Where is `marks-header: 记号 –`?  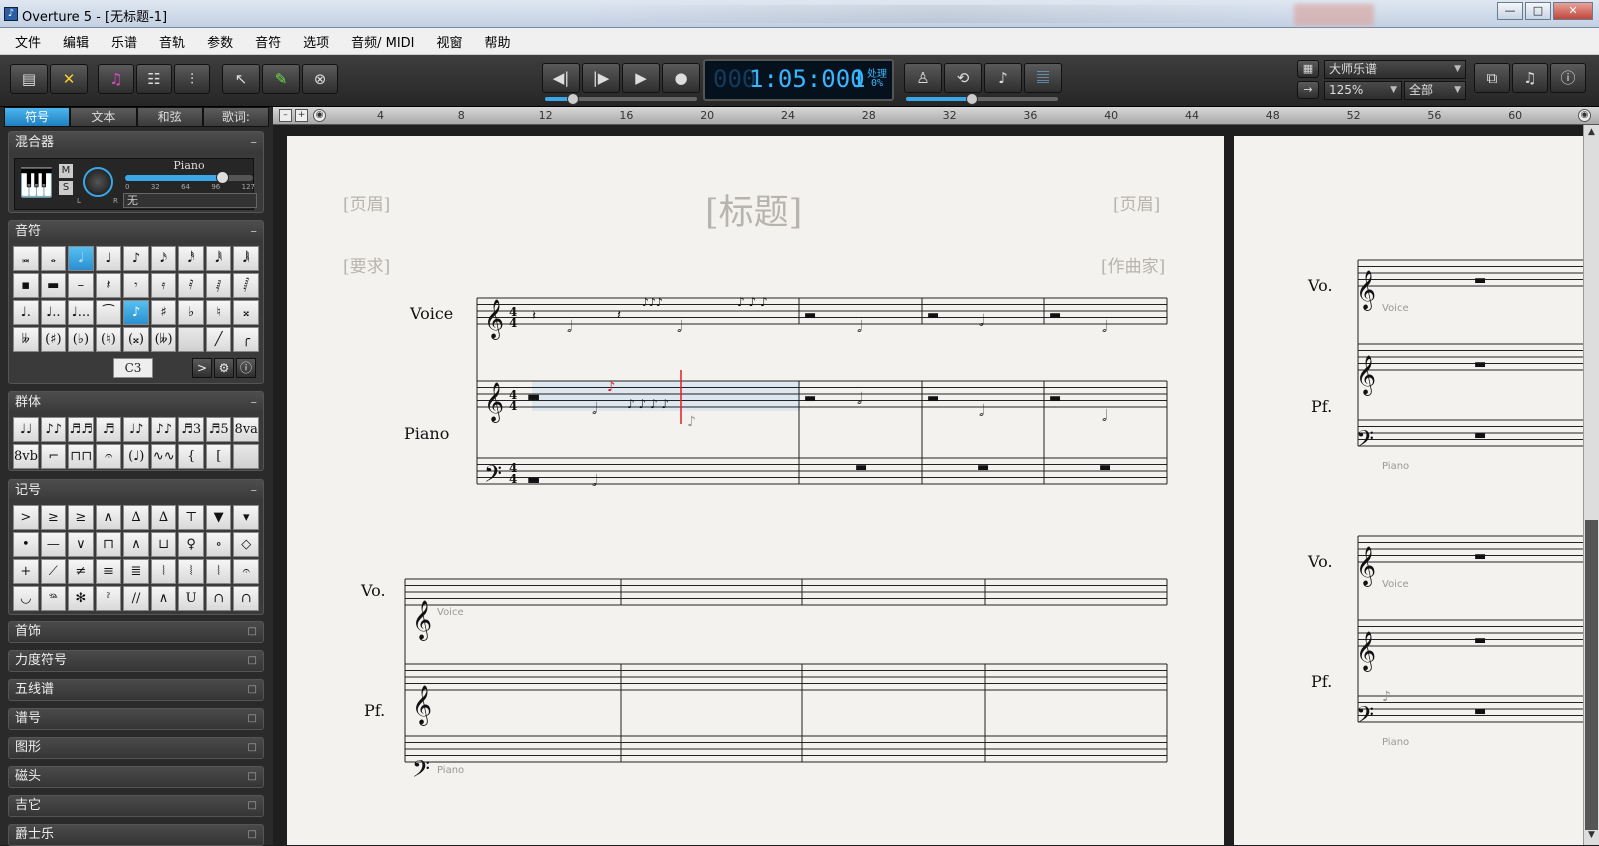 marks-header: 记号 – is located at coordinates (136, 491).